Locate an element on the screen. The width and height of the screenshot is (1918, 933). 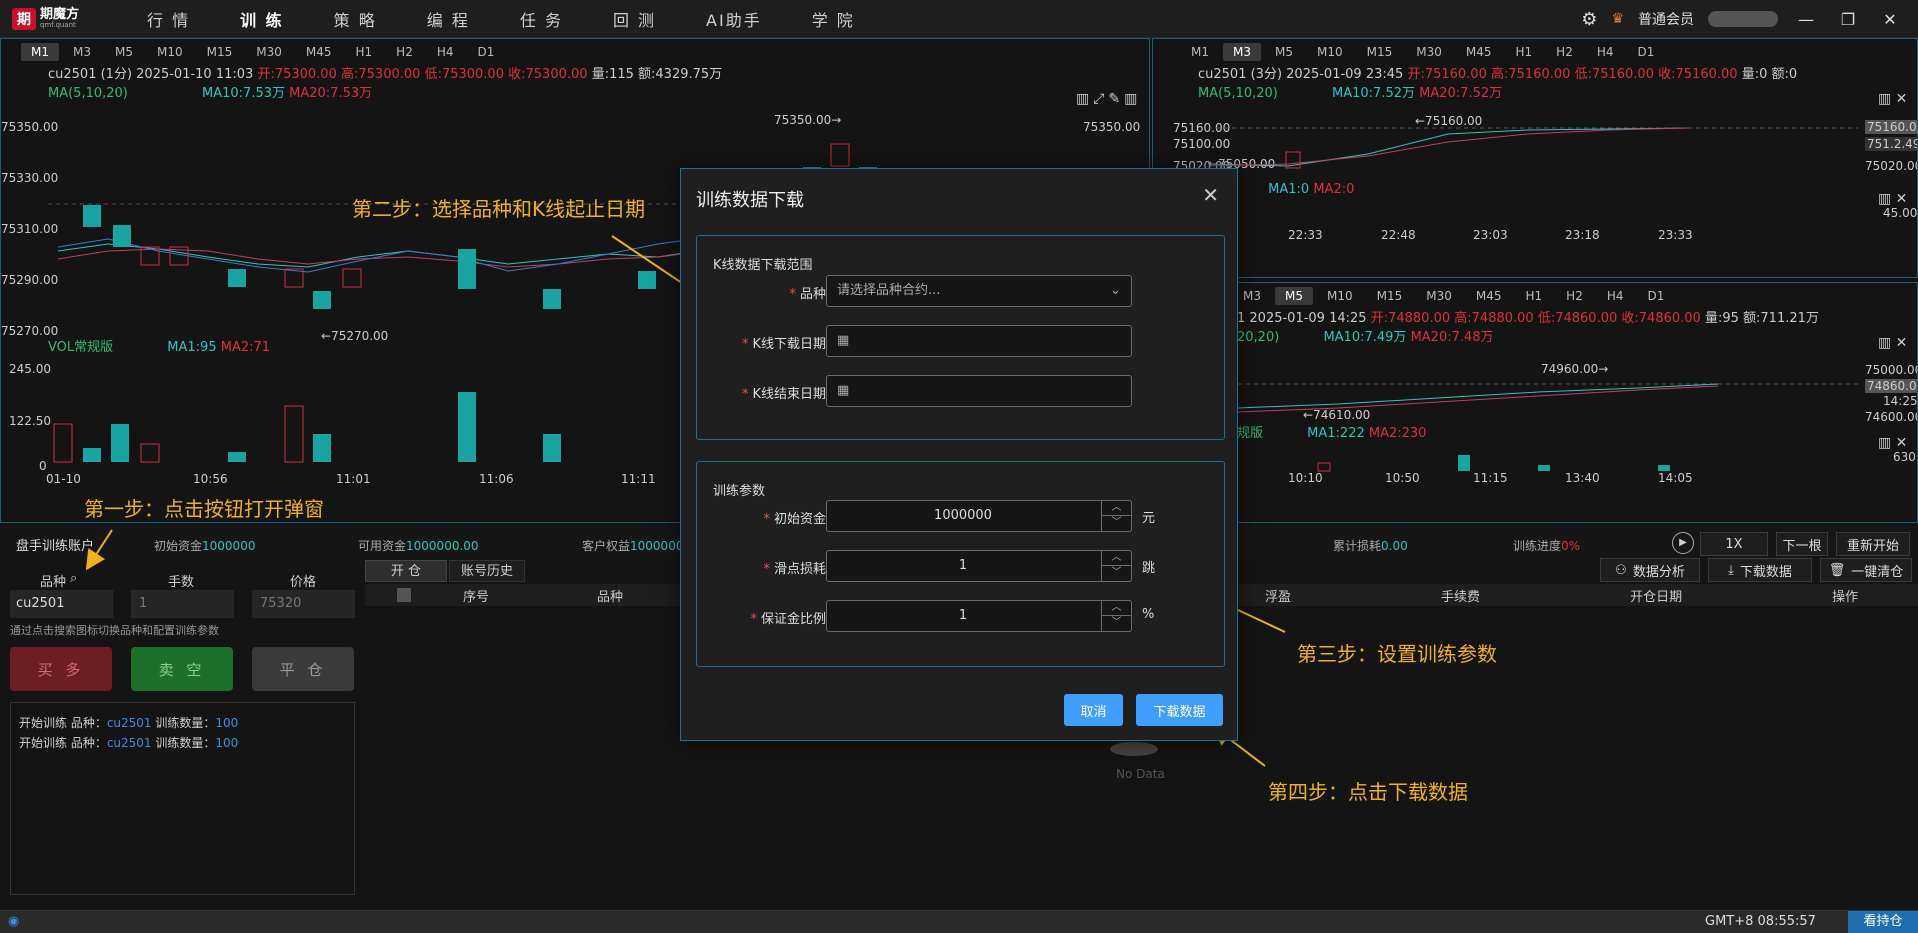
kline-range-title: K线数据下载范围 is located at coordinates (763, 265).